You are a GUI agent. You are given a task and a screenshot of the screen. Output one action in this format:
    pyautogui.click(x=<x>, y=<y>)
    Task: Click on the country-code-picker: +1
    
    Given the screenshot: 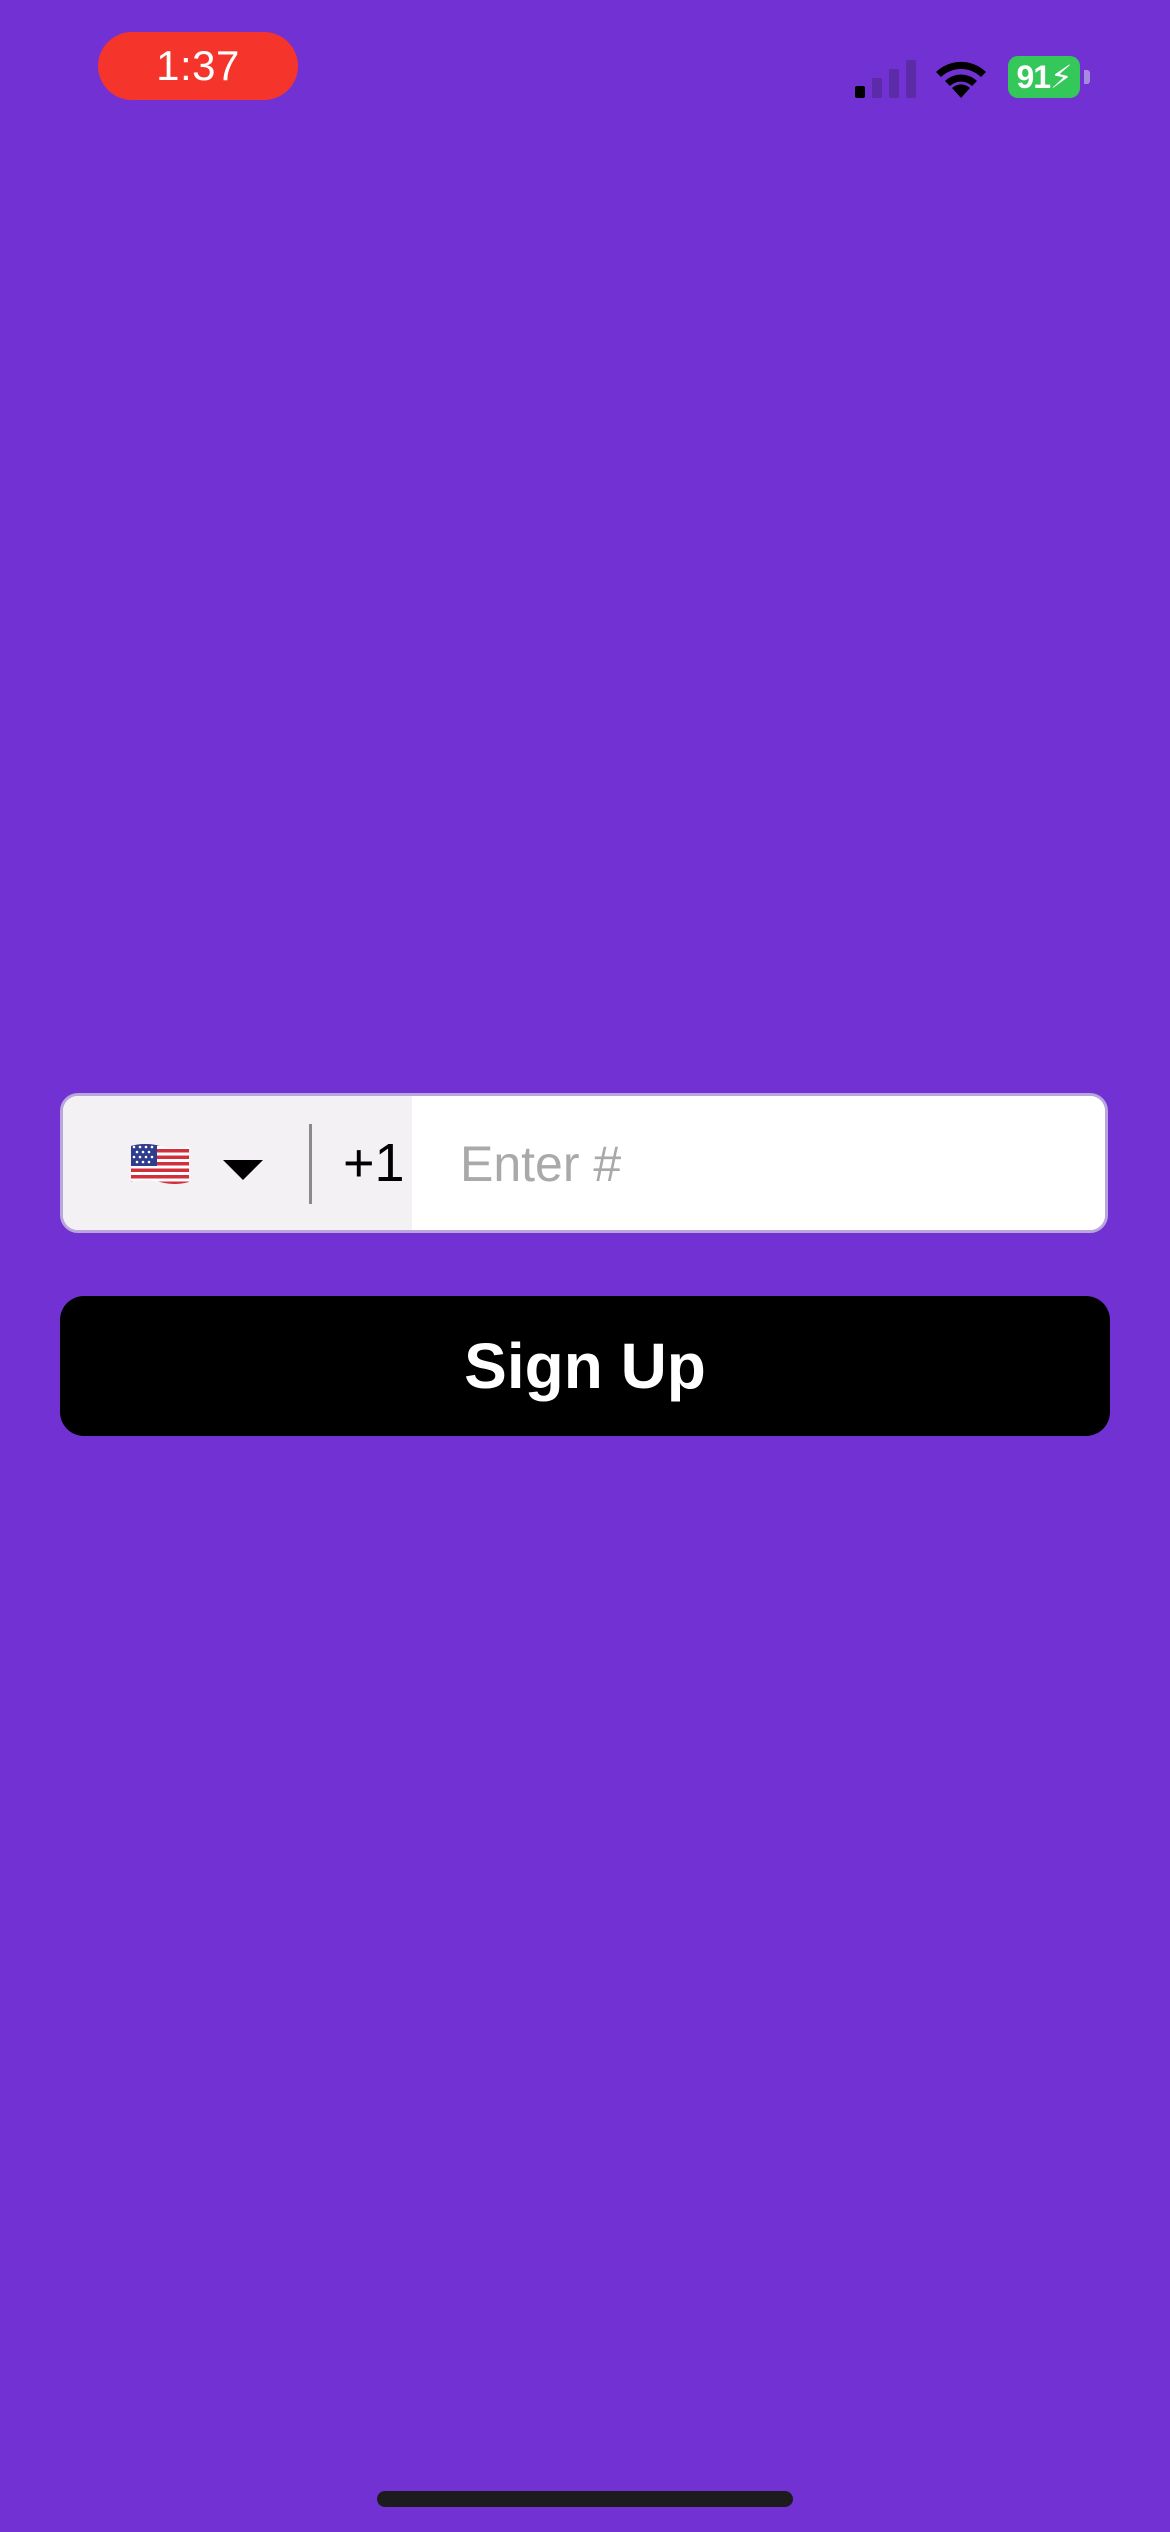 What is the action you would take?
    pyautogui.click(x=237, y=1163)
    